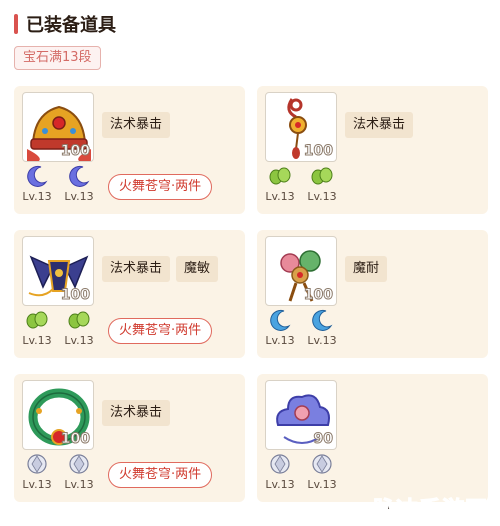  Describe the element at coordinates (372, 294) in the screenshot. I see `equipment-card-4: 100 魔耐 Lv.13 Lv.13` at that location.